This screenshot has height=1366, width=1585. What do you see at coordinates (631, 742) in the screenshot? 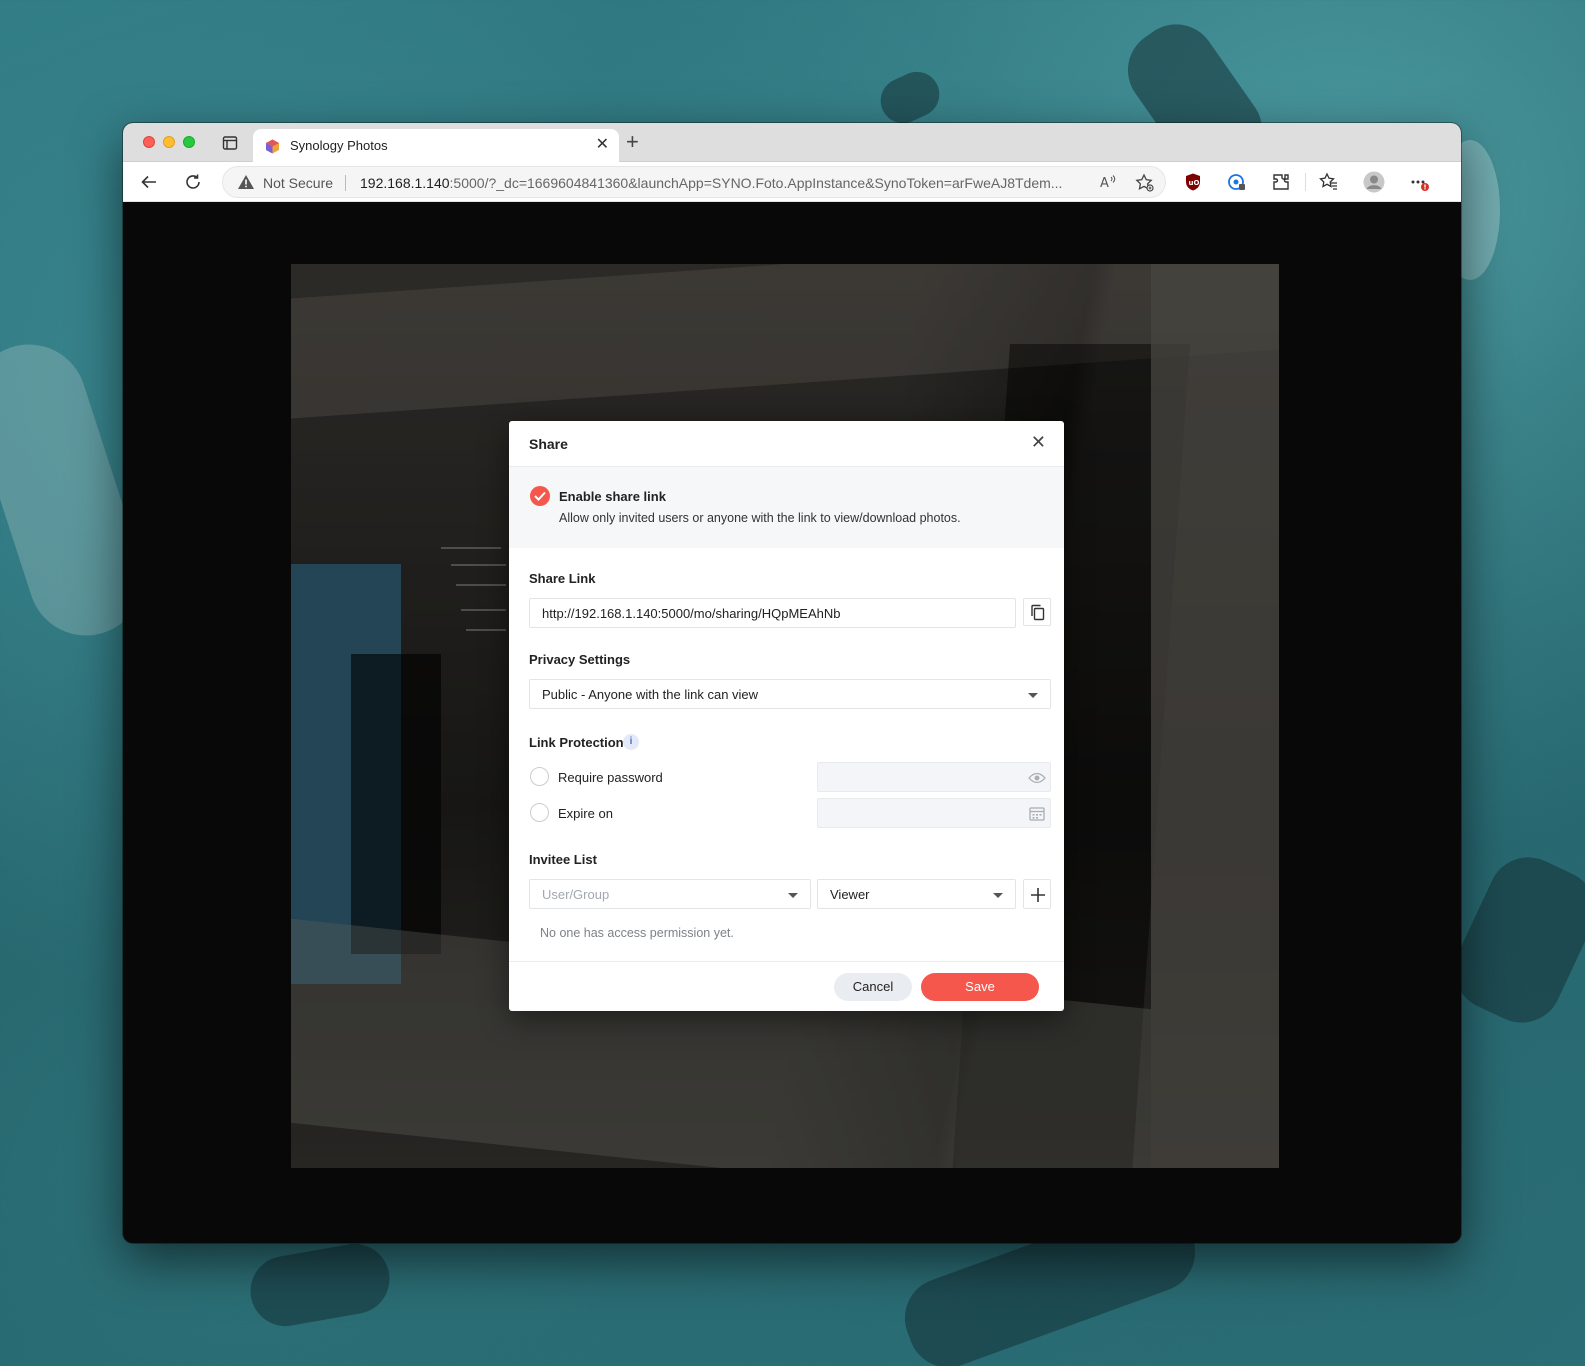
I see `info-icon: i` at bounding box center [631, 742].